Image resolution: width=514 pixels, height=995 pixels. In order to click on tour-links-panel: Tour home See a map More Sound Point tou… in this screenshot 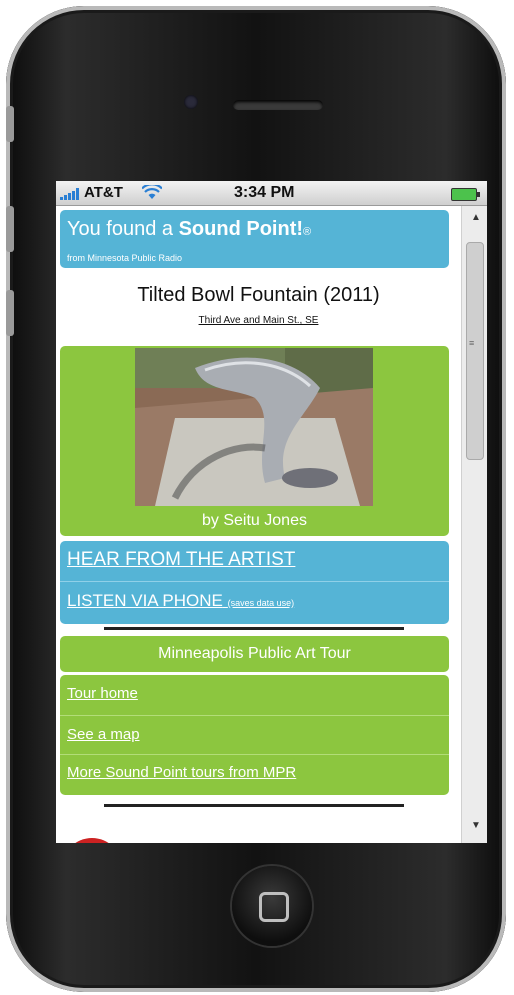, I will do `click(254, 735)`.